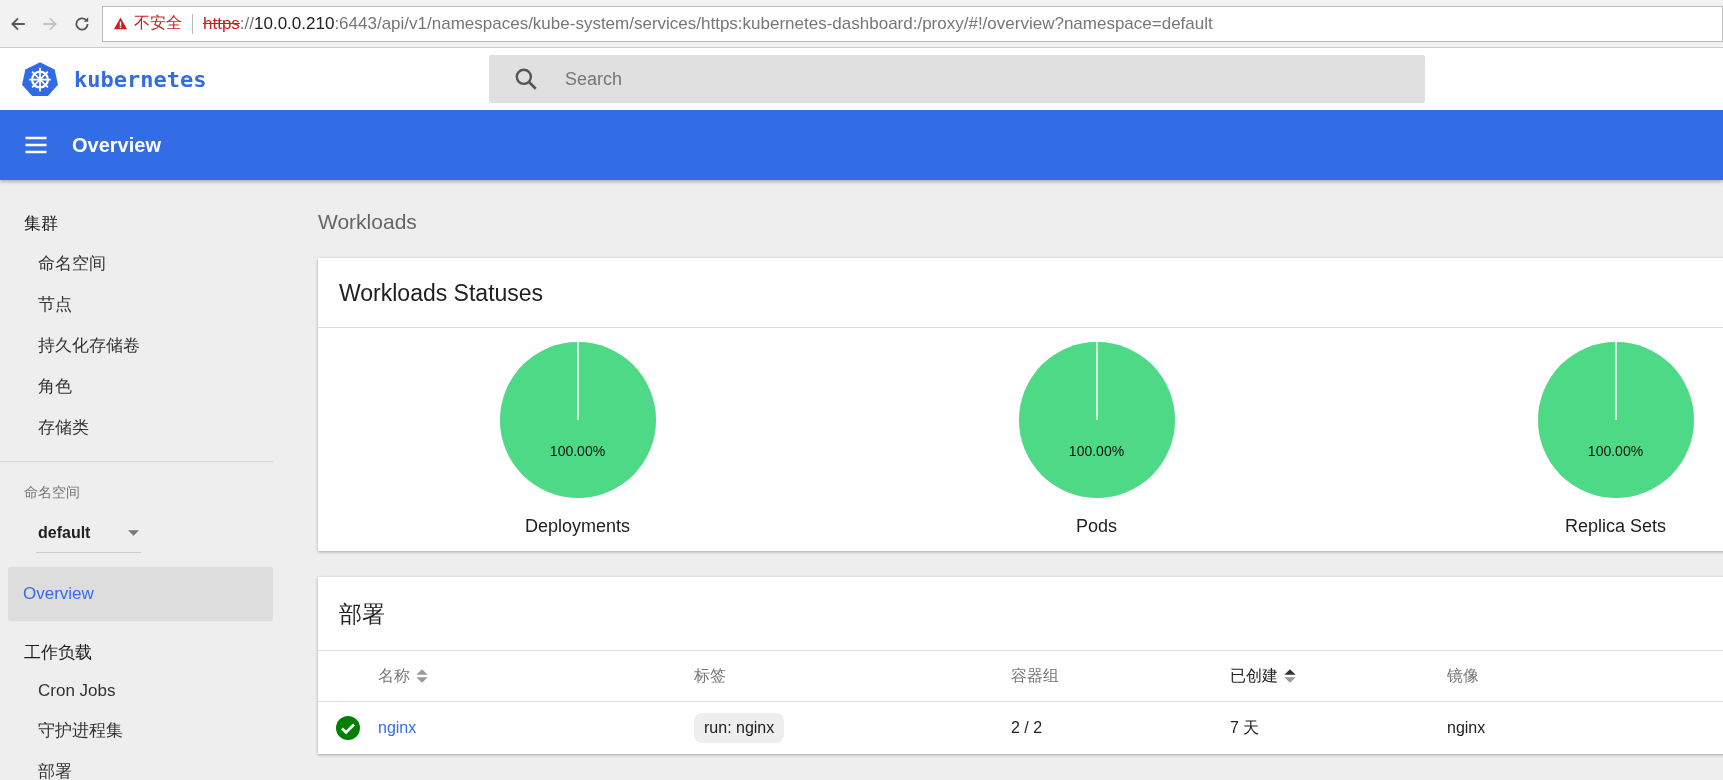 This screenshot has width=1723, height=780. I want to click on column-header: 名称, so click(403, 676).